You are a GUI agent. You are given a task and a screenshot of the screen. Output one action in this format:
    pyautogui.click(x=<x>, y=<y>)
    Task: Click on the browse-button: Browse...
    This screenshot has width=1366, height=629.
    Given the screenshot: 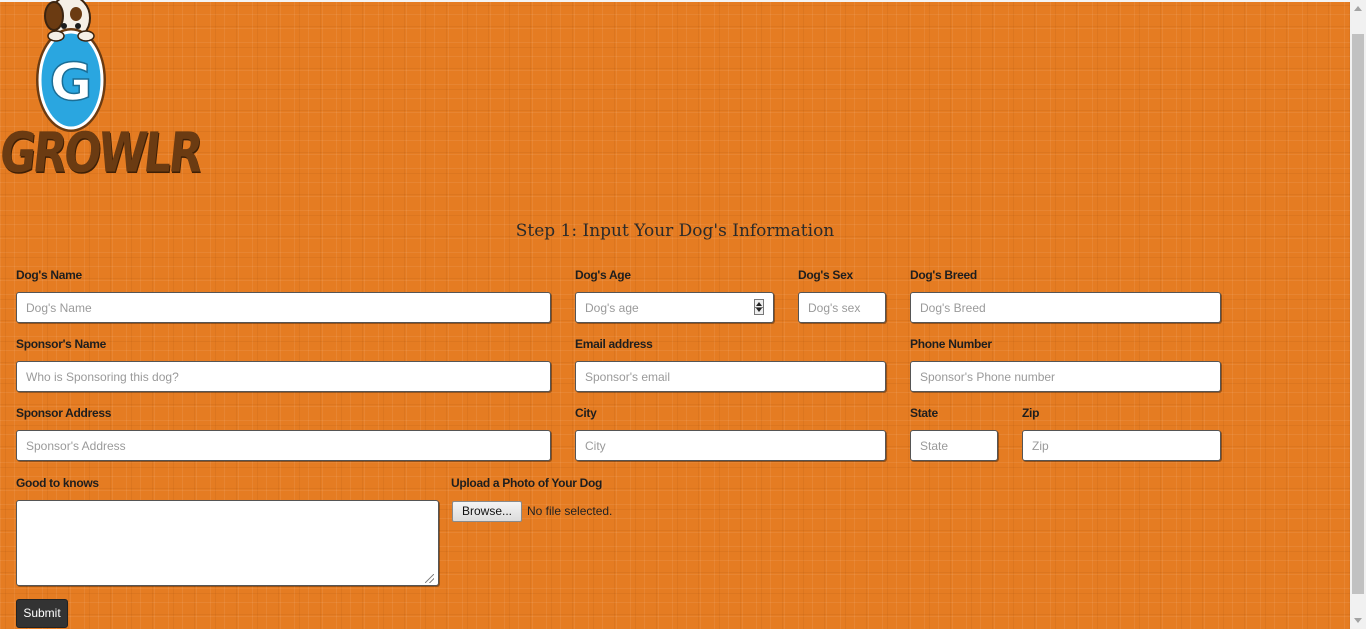 What is the action you would take?
    pyautogui.click(x=487, y=511)
    